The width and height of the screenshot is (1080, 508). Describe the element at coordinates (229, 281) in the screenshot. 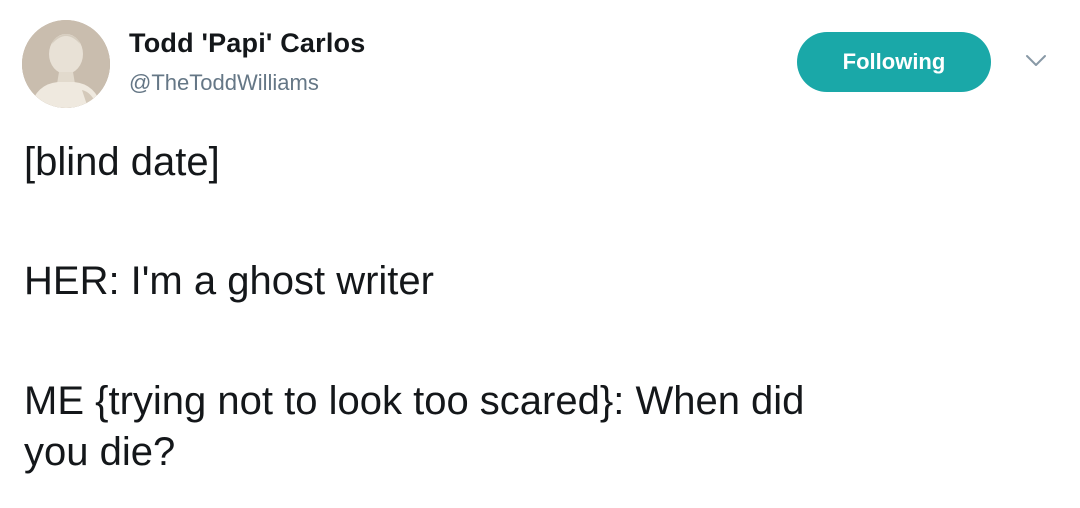

I see `tweet-text-line: HER: I'm a ghost writer` at that location.